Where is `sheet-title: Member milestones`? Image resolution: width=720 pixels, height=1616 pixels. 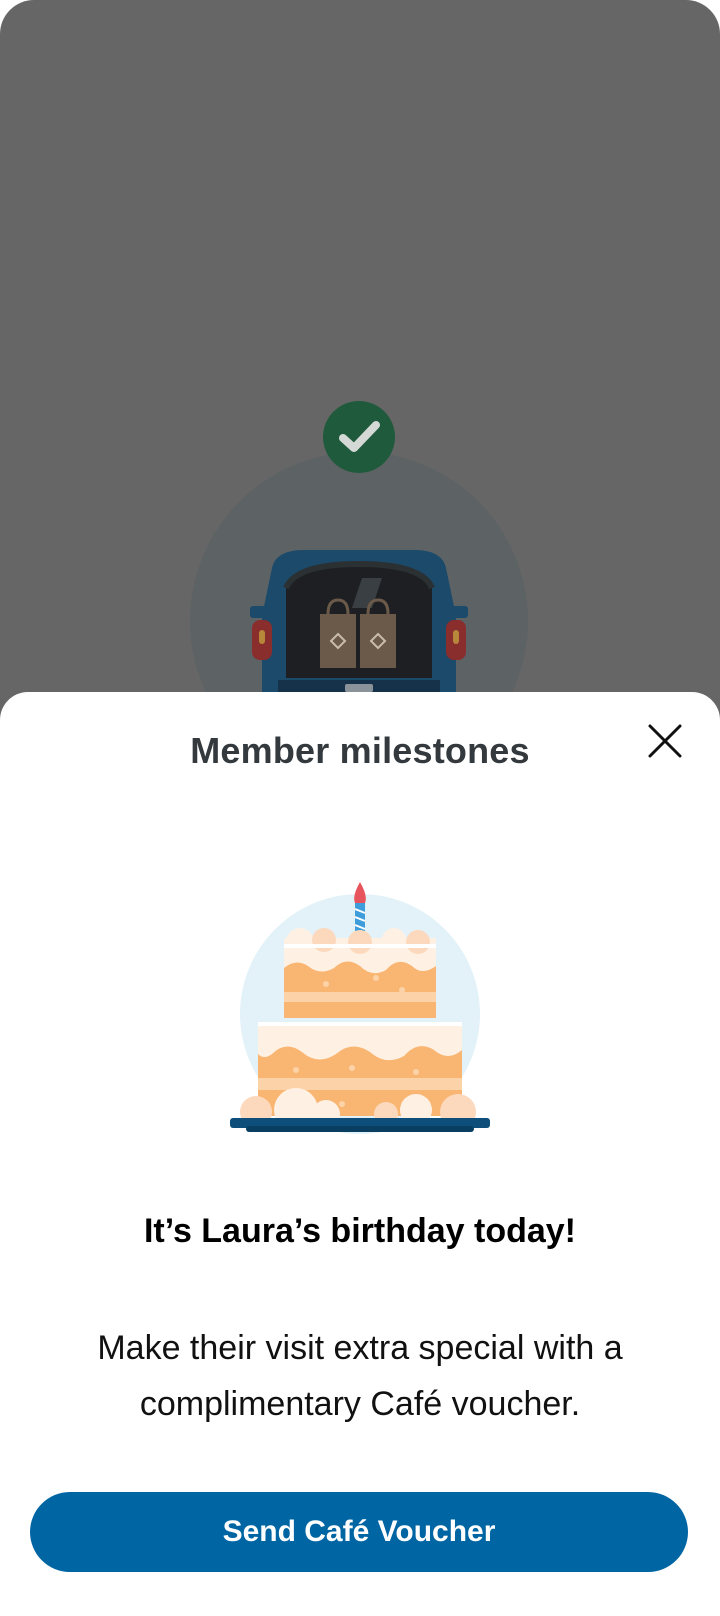 sheet-title: Member milestones is located at coordinates (360, 750).